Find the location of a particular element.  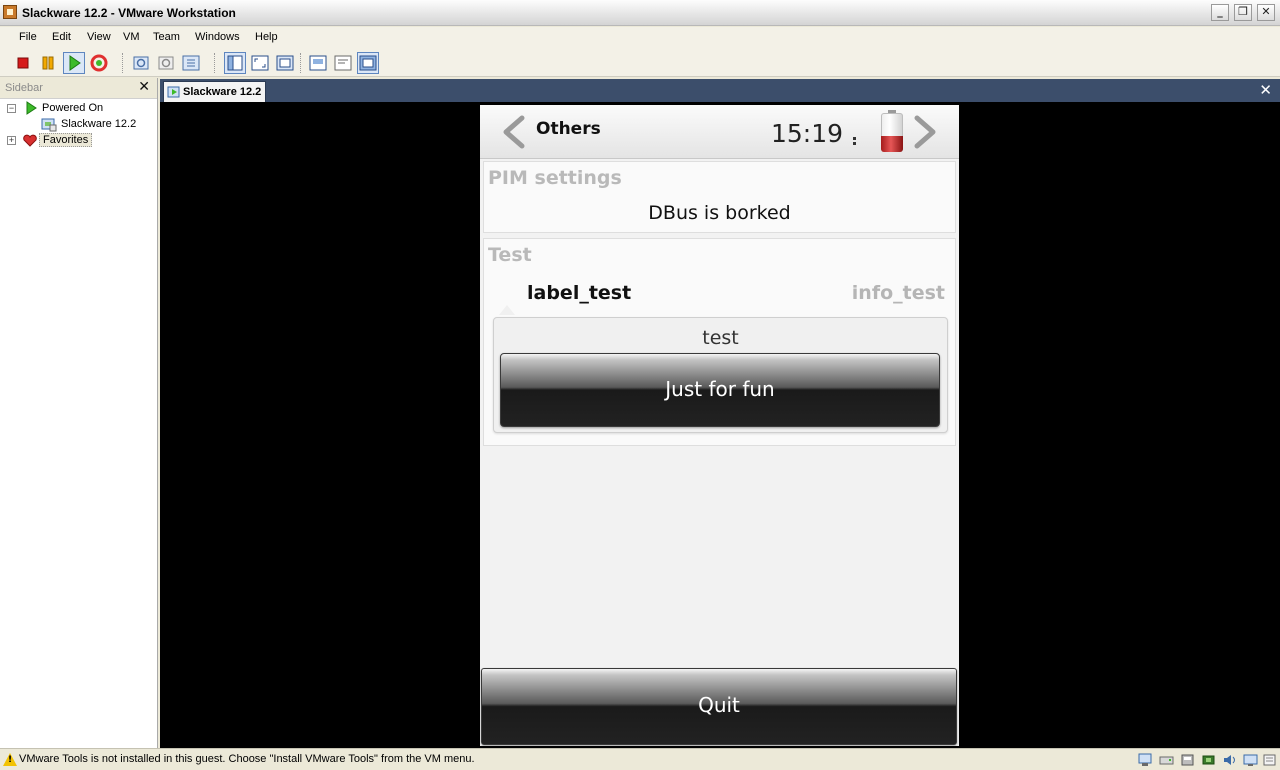

sidebar-header: Sidebar ✕ is located at coordinates (78, 88).